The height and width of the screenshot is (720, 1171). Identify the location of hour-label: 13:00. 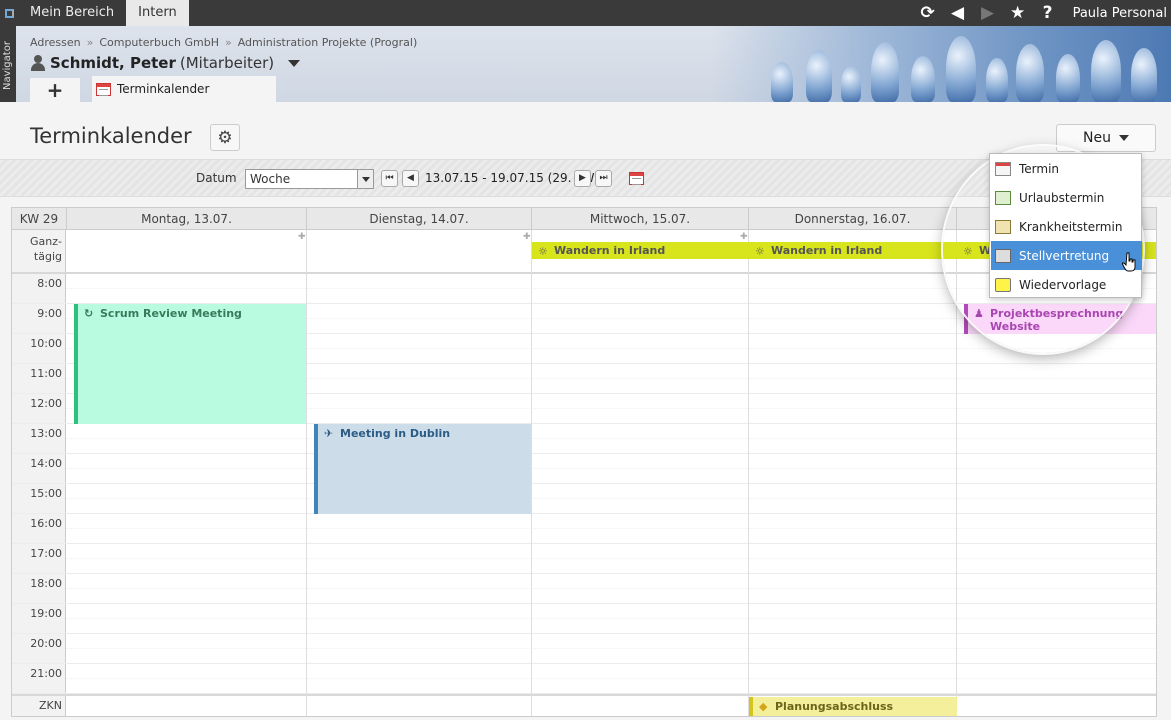
(46, 433).